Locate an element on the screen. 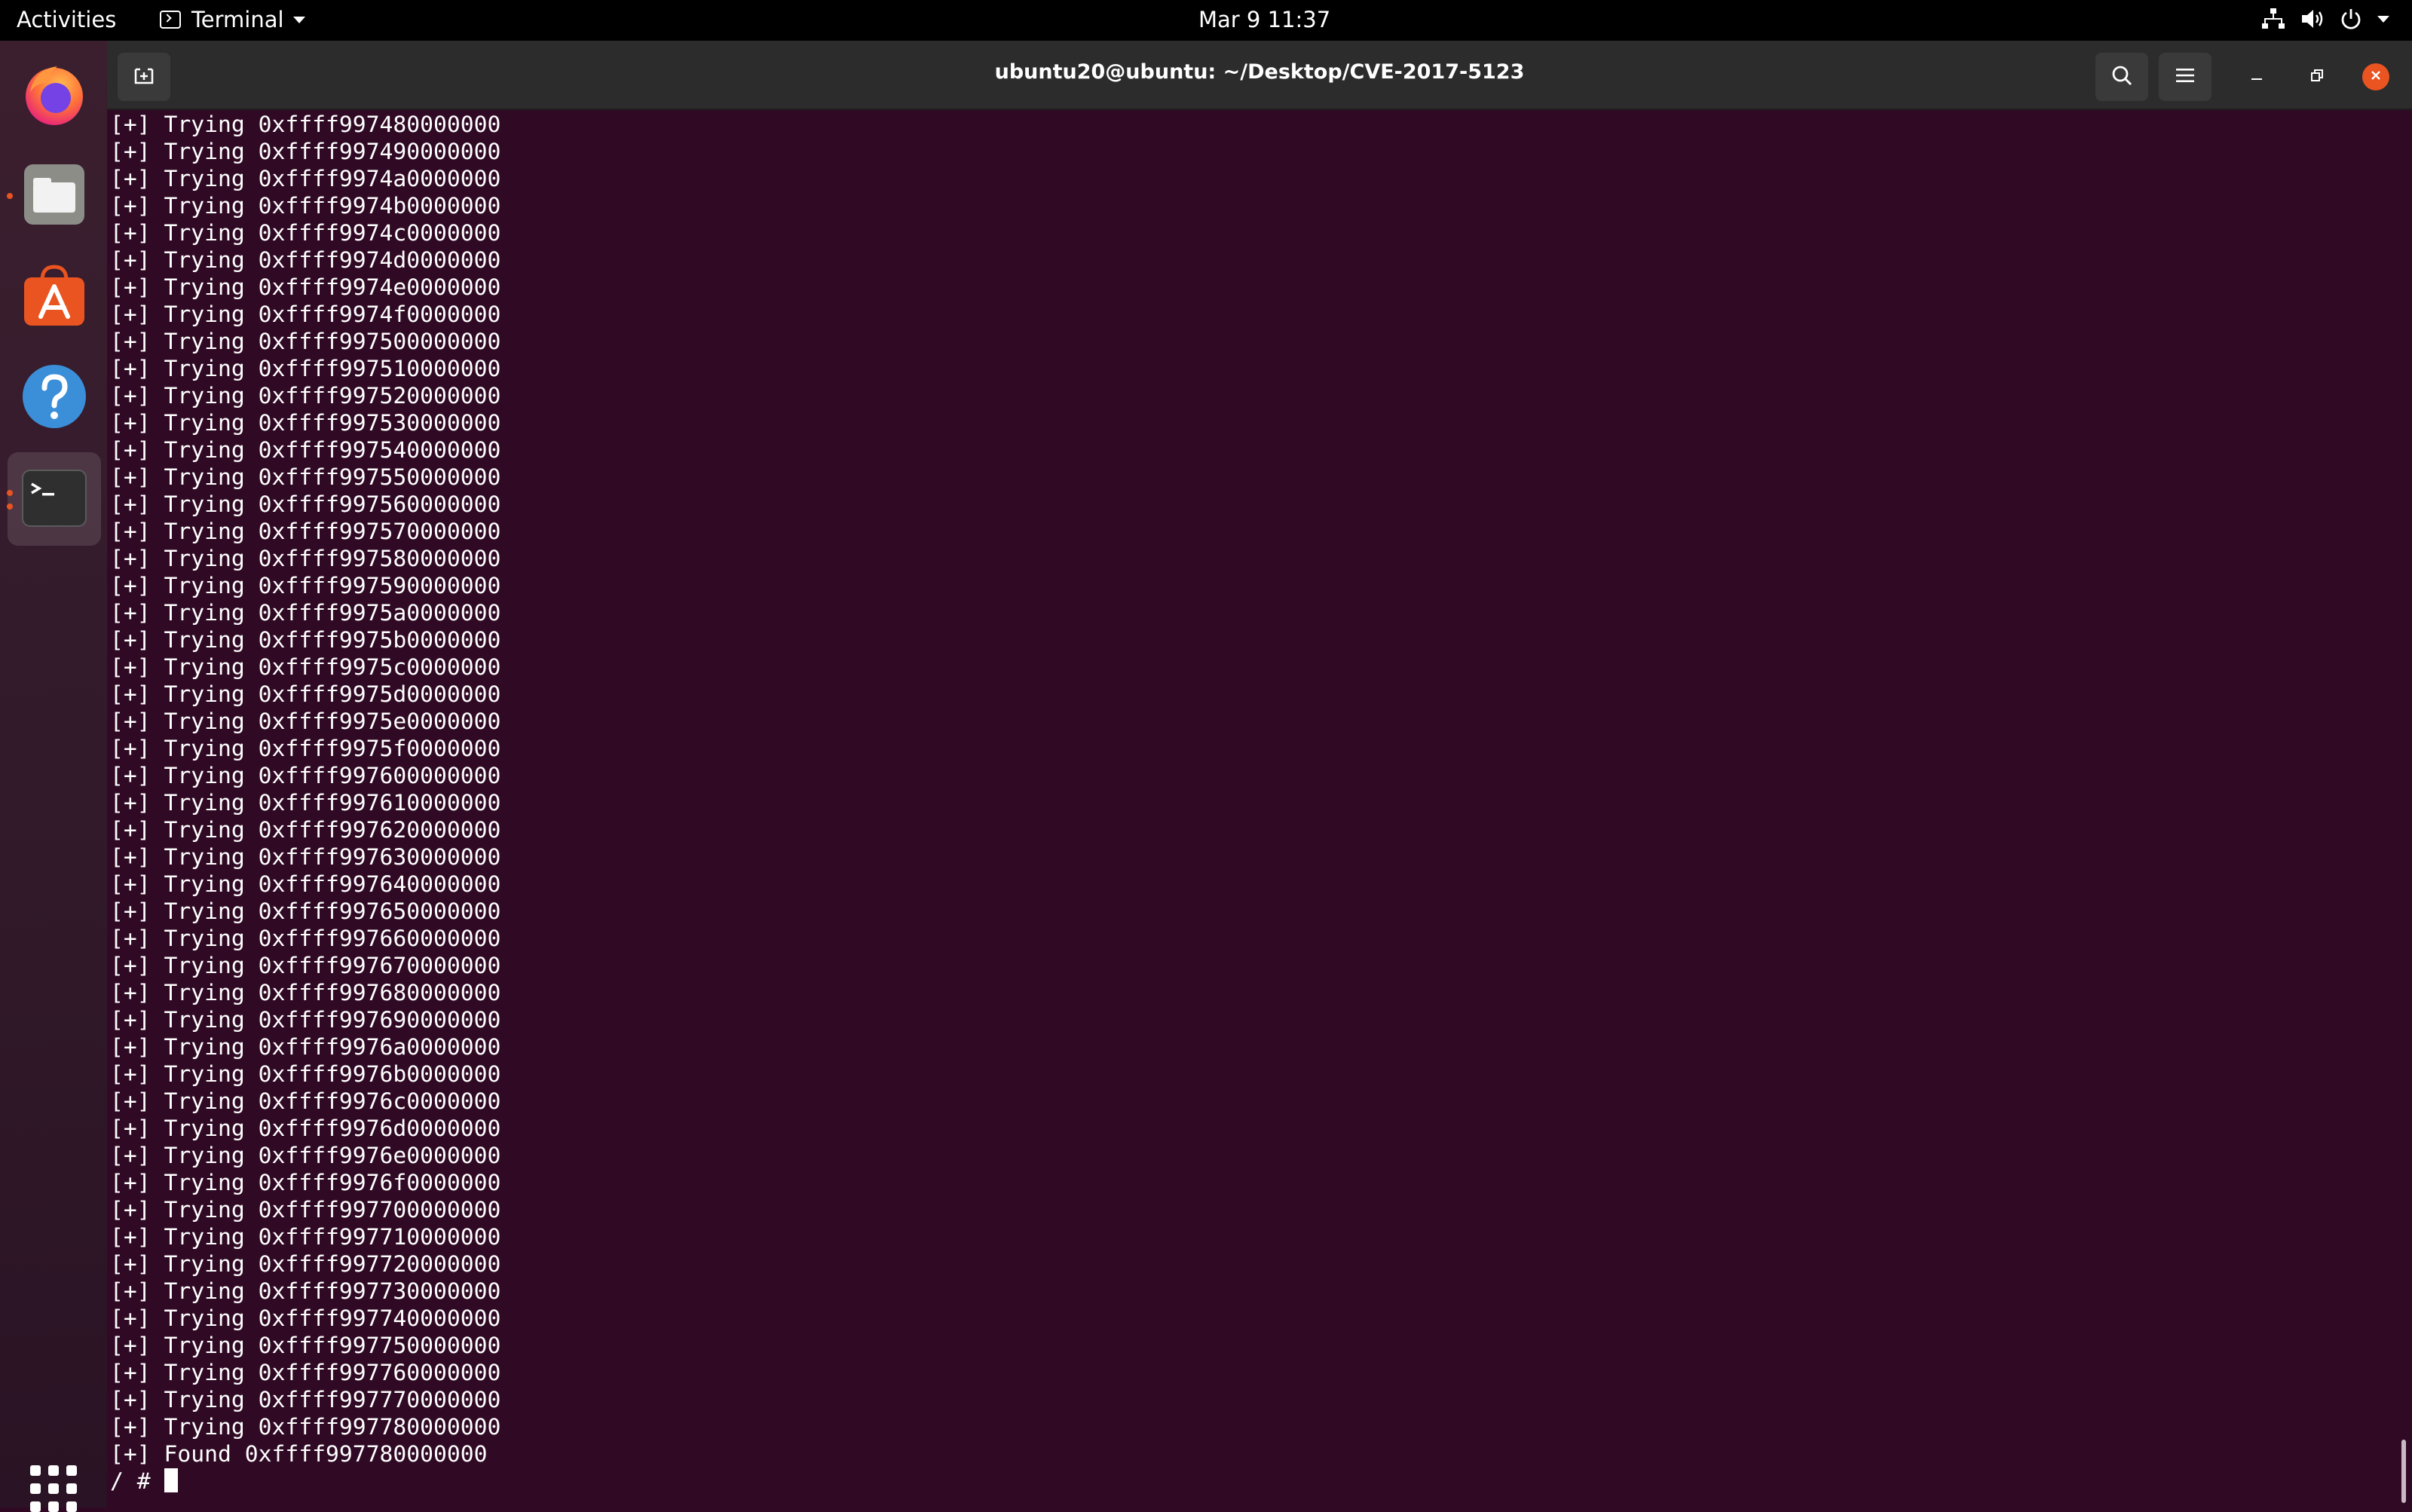 Image resolution: width=2412 pixels, height=1512 pixels. minimize-button is located at coordinates (2256, 76).